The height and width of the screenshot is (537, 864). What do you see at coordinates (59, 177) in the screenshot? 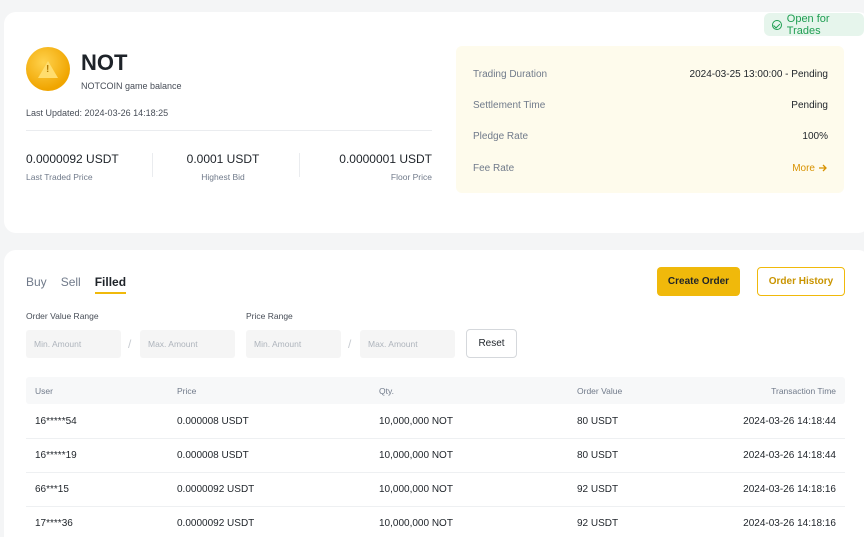
I see `stat-label: Last Traded Price` at bounding box center [59, 177].